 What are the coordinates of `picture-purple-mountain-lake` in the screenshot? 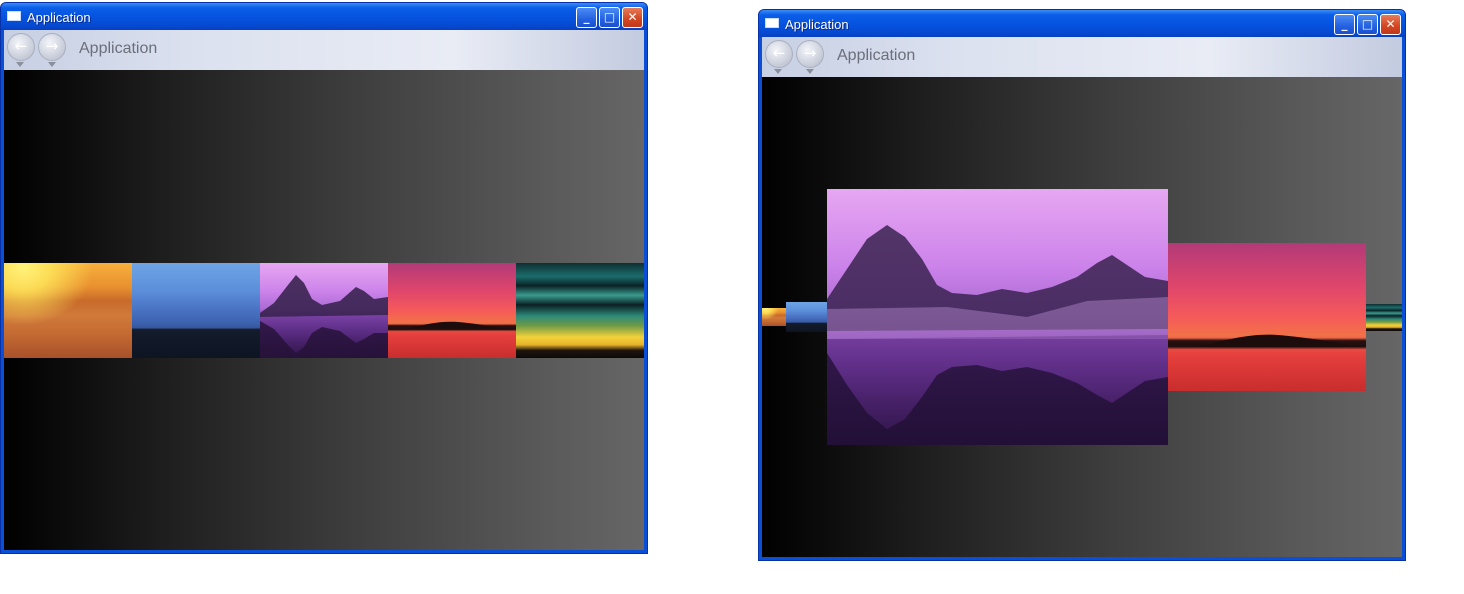 It's located at (324, 310).